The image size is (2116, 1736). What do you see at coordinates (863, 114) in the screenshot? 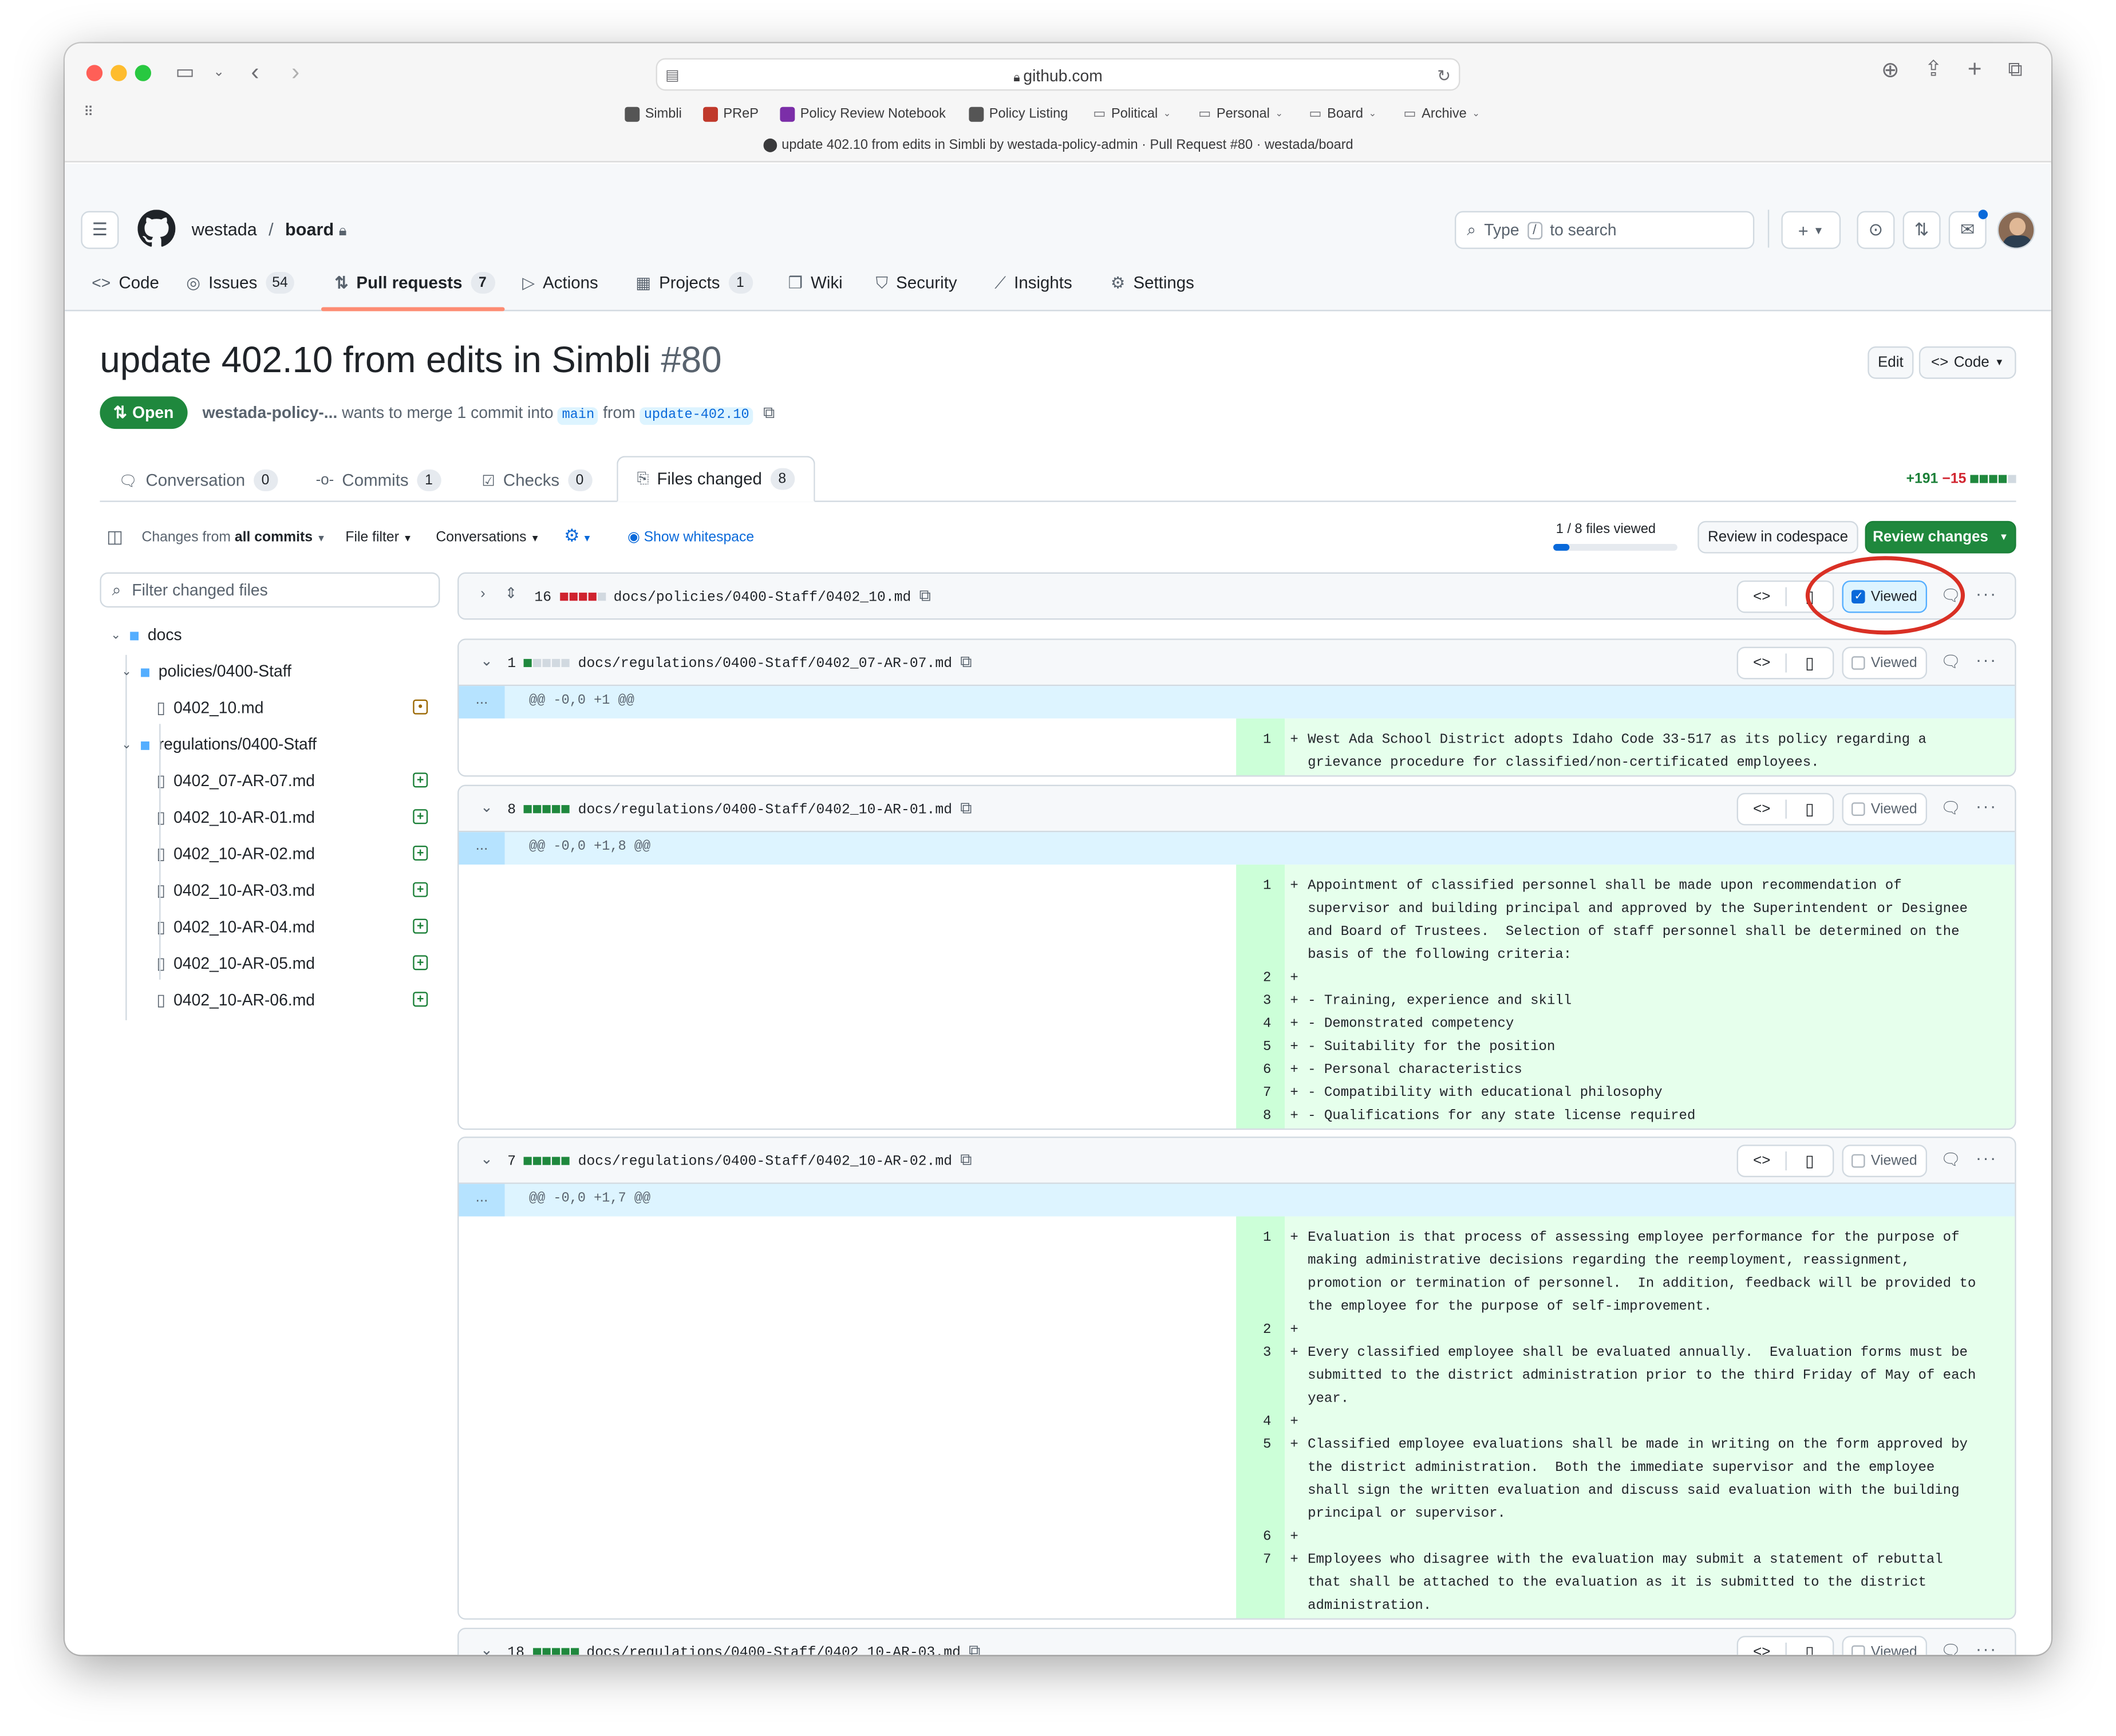
I see `favorite-2: Policy Review Notebook` at bounding box center [863, 114].